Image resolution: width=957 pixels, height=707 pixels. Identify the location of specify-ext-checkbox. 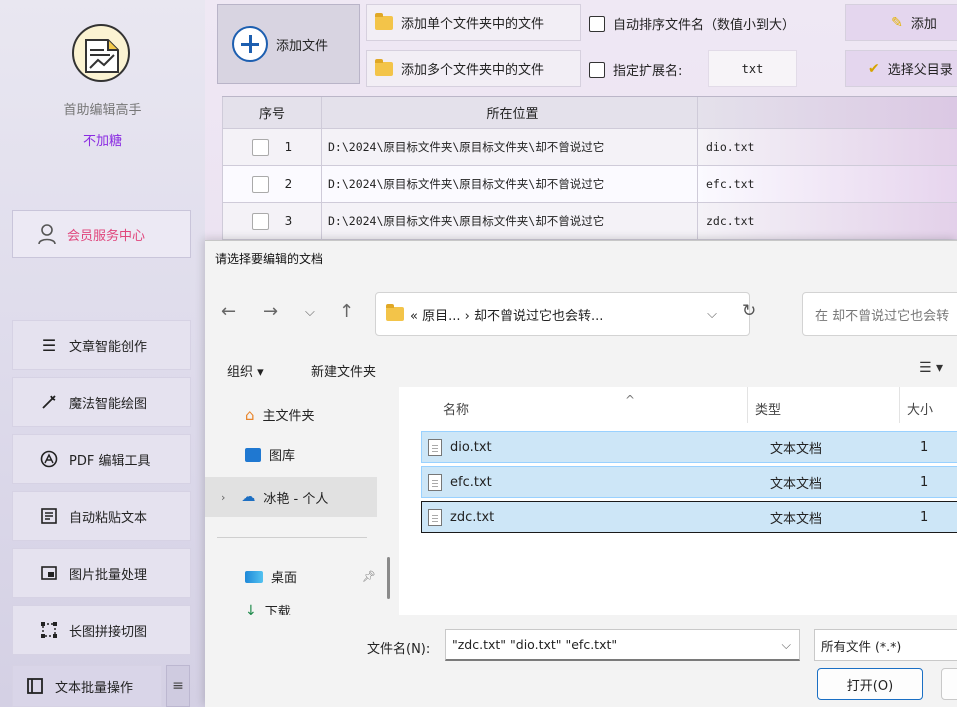
(597, 69).